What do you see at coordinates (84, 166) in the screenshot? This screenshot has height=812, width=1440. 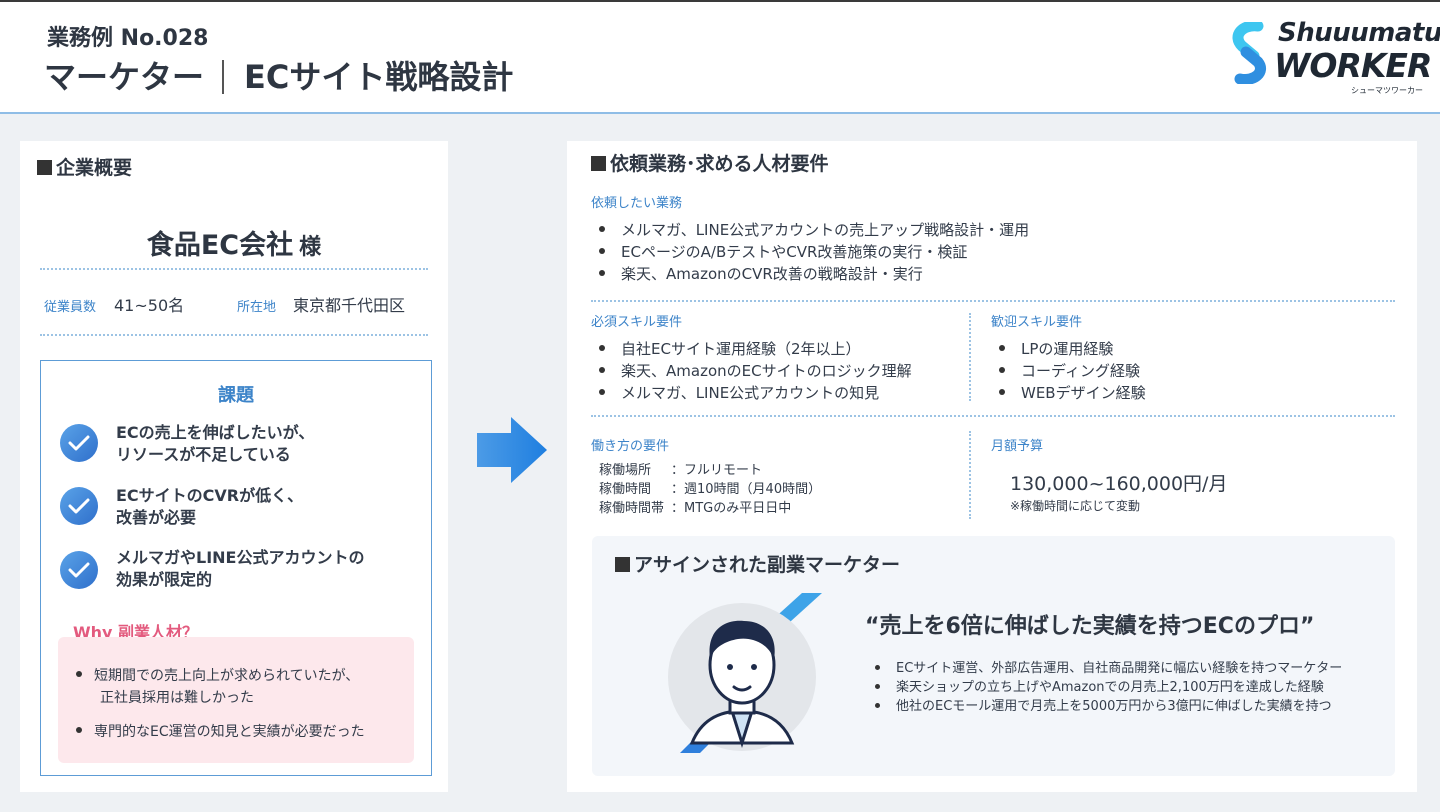 I see `company-section-title: 企業概要` at bounding box center [84, 166].